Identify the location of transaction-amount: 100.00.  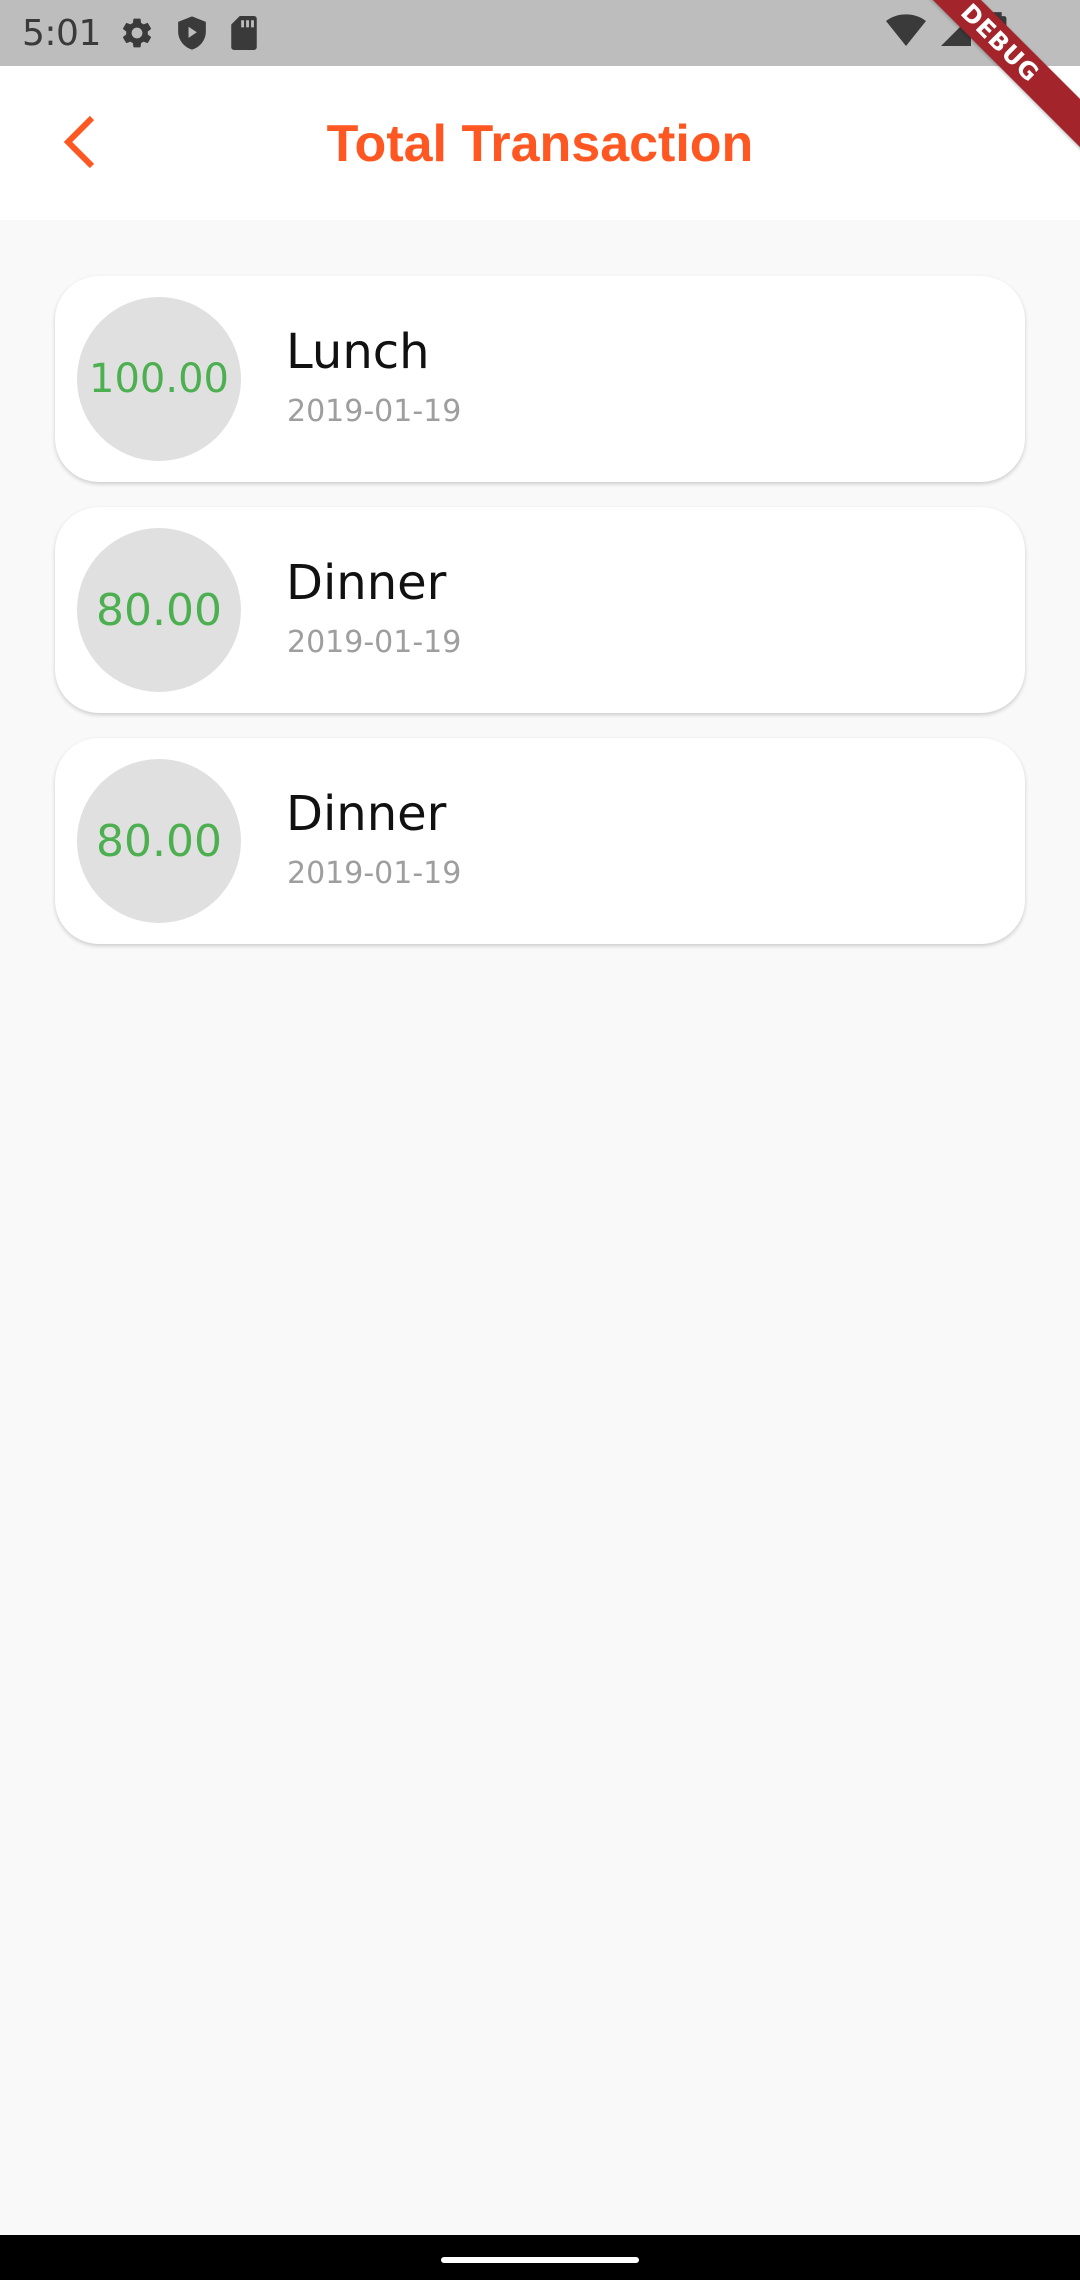
(159, 379).